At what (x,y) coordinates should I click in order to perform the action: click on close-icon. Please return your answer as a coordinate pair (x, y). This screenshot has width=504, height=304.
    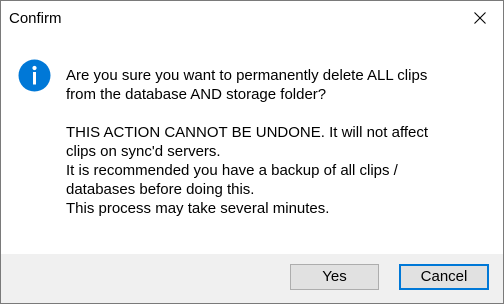
    Looking at the image, I should click on (480, 18).